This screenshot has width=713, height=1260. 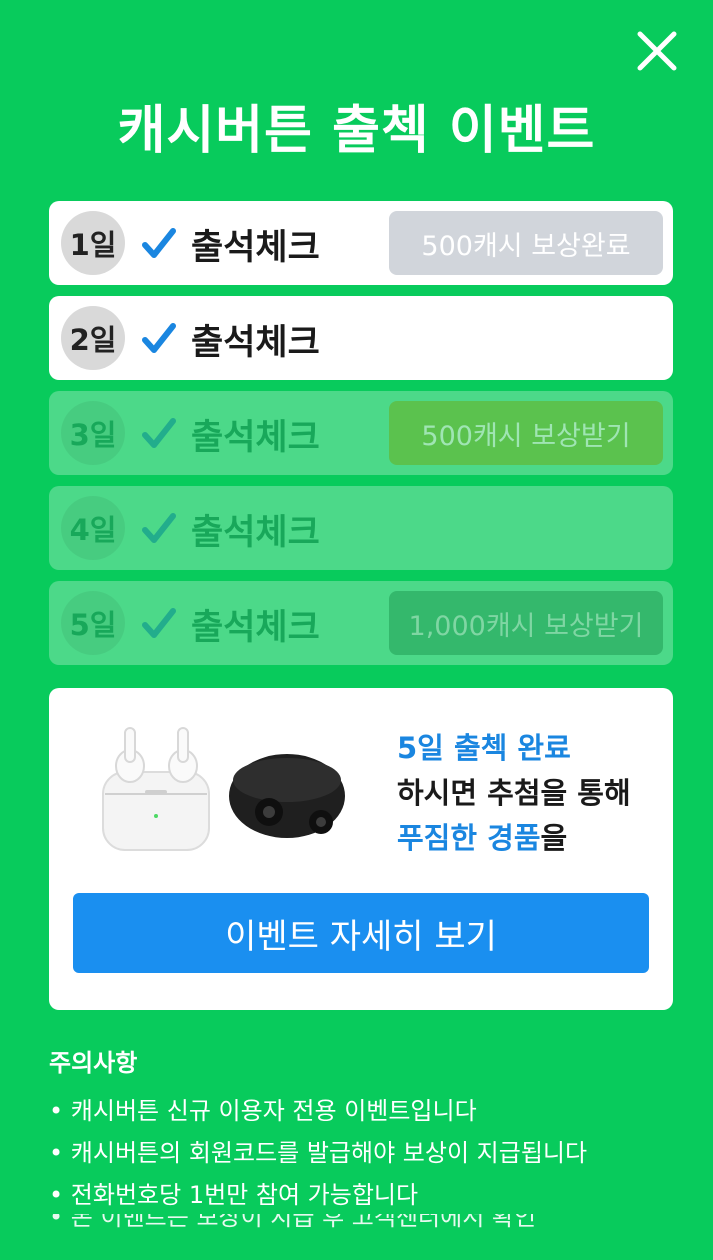 What do you see at coordinates (293, 1221) in the screenshot?
I see `notice-item: • 본 이벤트는 보상이 지급 후 고객센터에서 확인` at bounding box center [293, 1221].